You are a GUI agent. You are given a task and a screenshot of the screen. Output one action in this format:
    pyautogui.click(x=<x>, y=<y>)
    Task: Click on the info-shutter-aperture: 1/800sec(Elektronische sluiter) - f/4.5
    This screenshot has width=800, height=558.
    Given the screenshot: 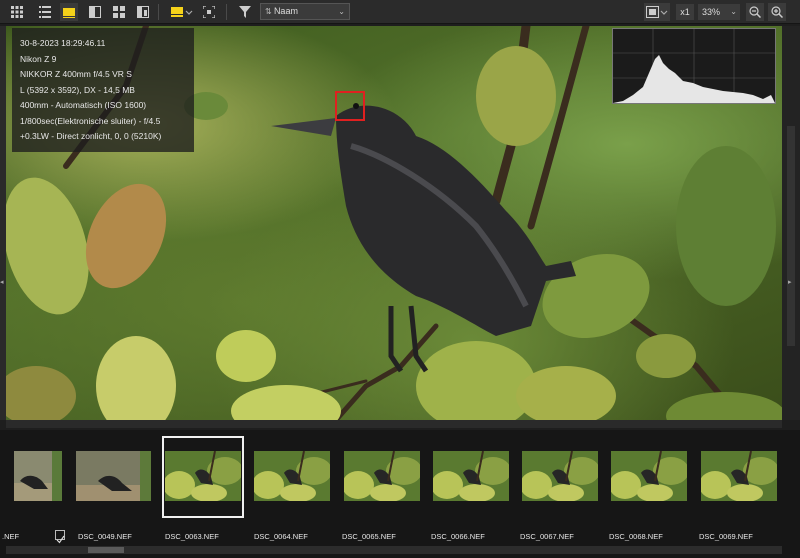 What is the action you would take?
    pyautogui.click(x=90, y=120)
    